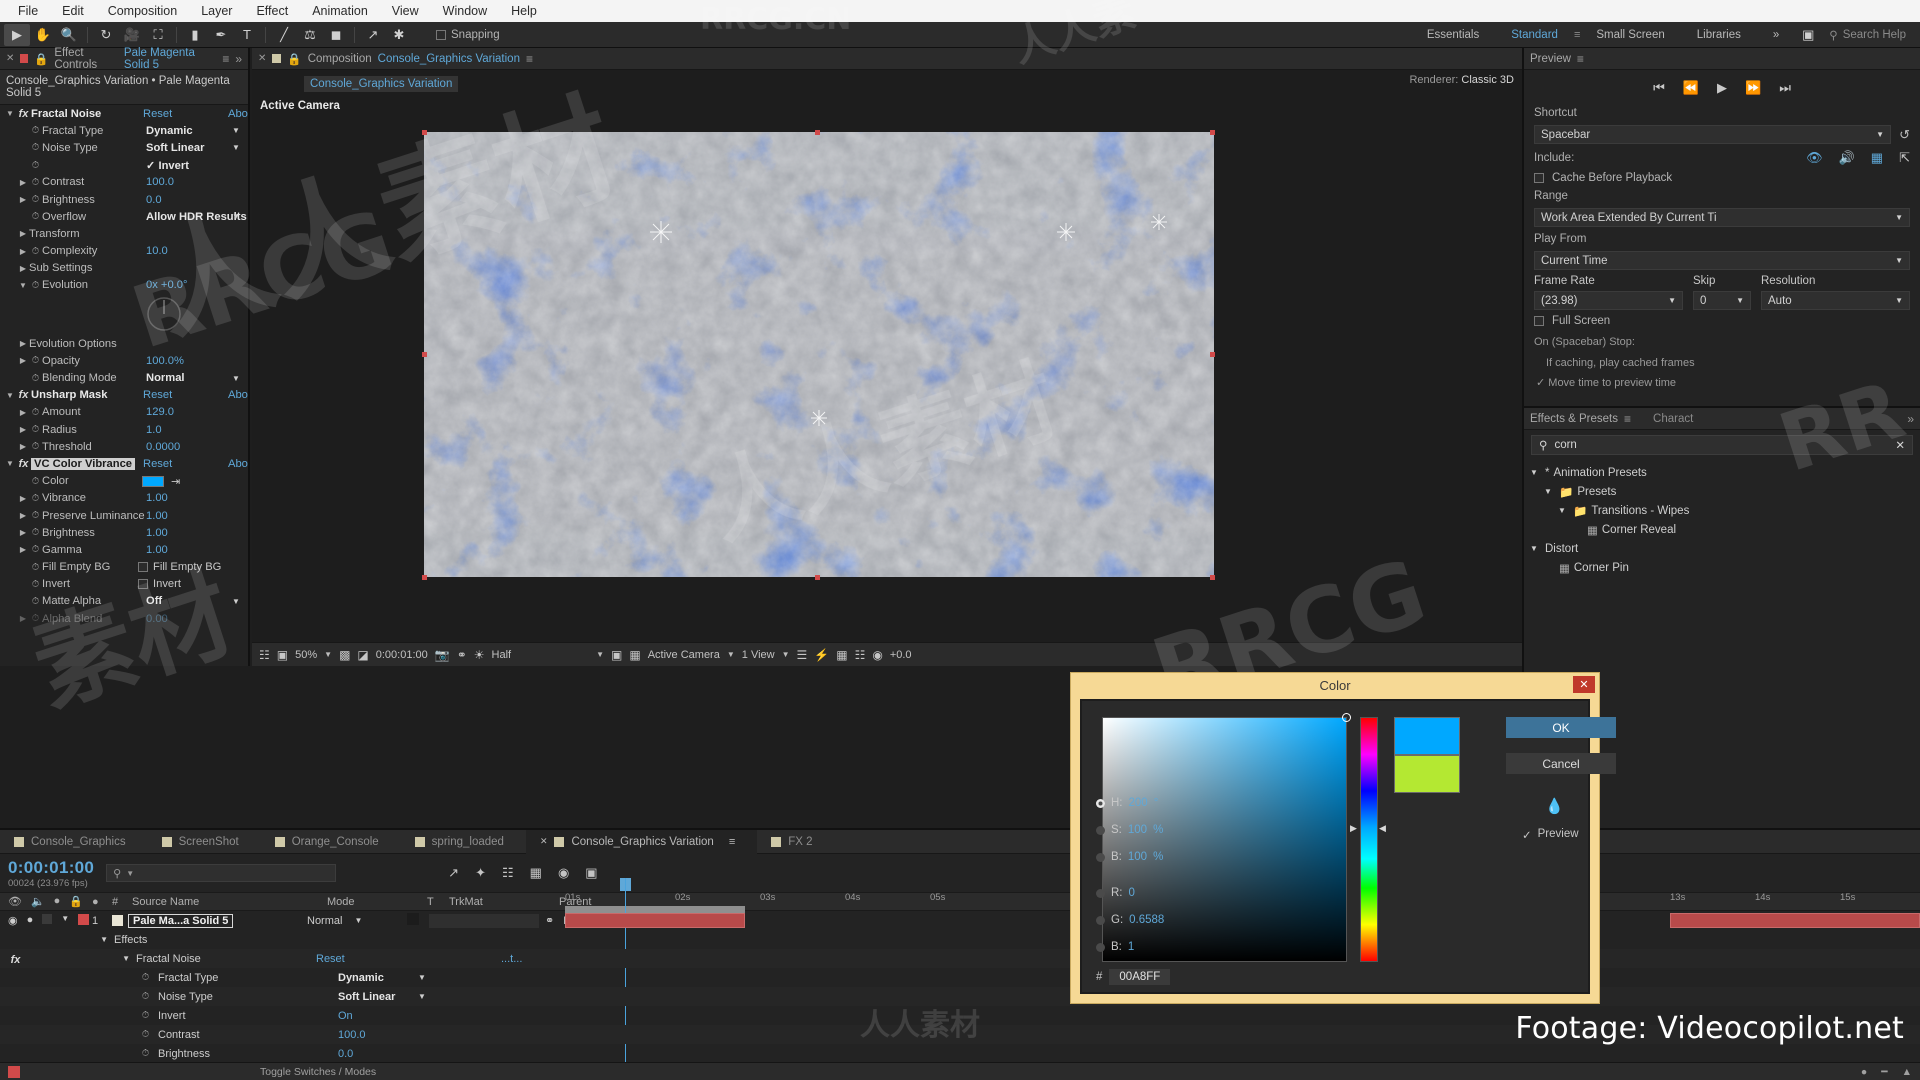  I want to click on effect-row-evolution: ▼ ⏱ Evolution 0x +0.0°, so click(124, 285).